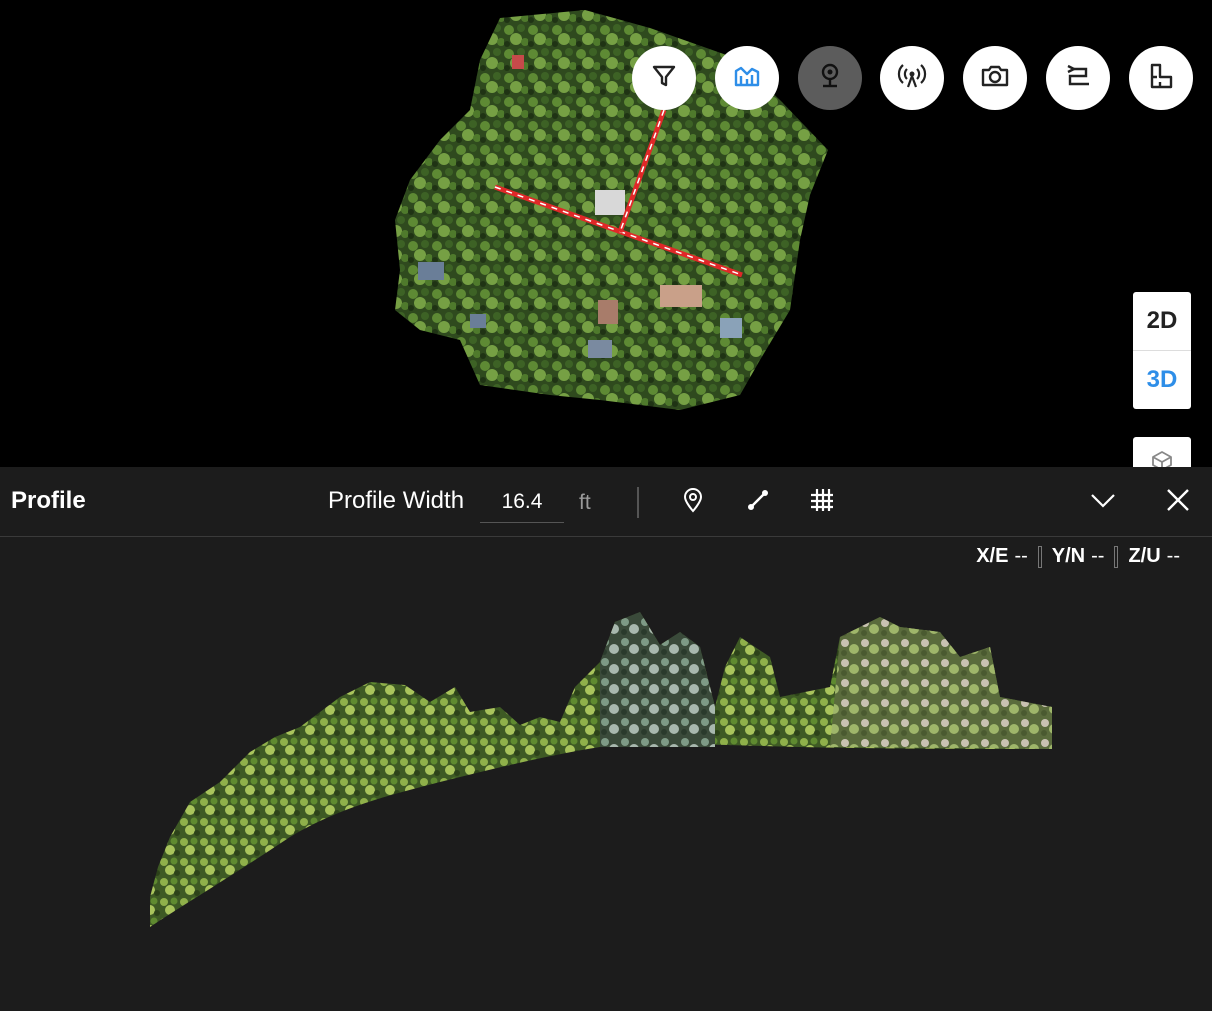  I want to click on profile-width-unit: ft, so click(585, 502).